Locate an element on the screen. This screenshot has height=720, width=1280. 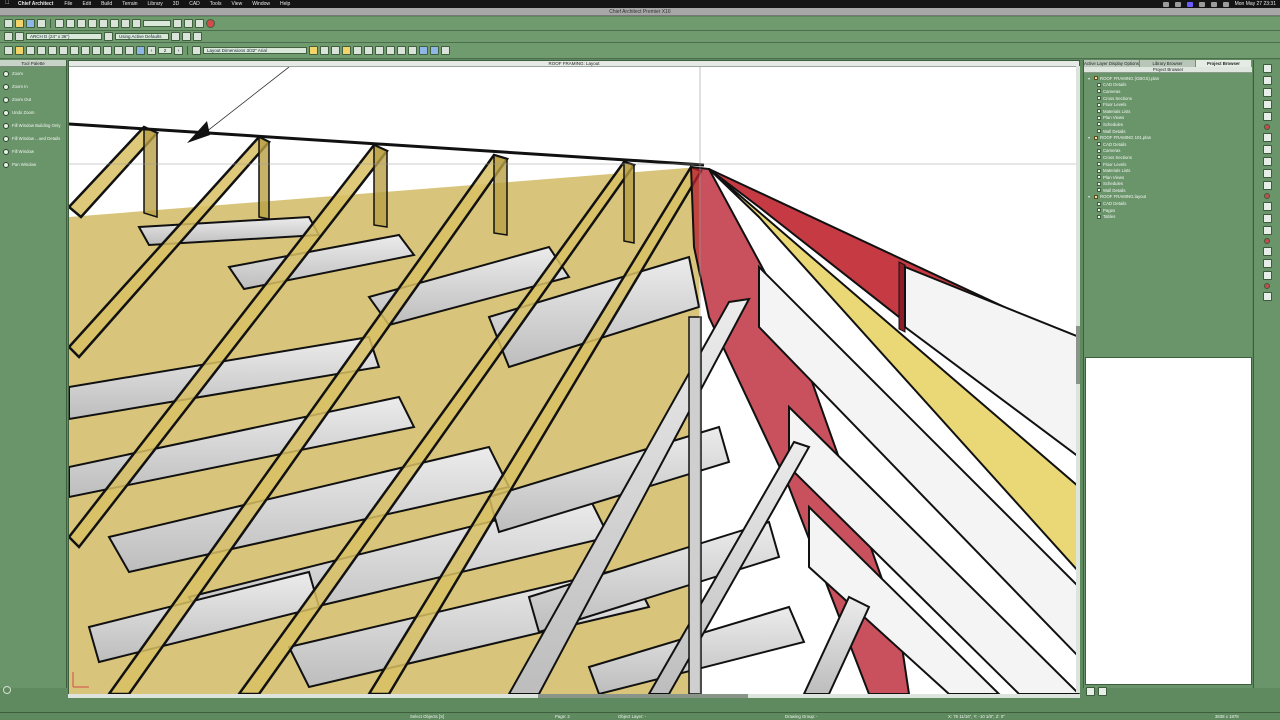
battery-icon is located at coordinates (1201, 4).